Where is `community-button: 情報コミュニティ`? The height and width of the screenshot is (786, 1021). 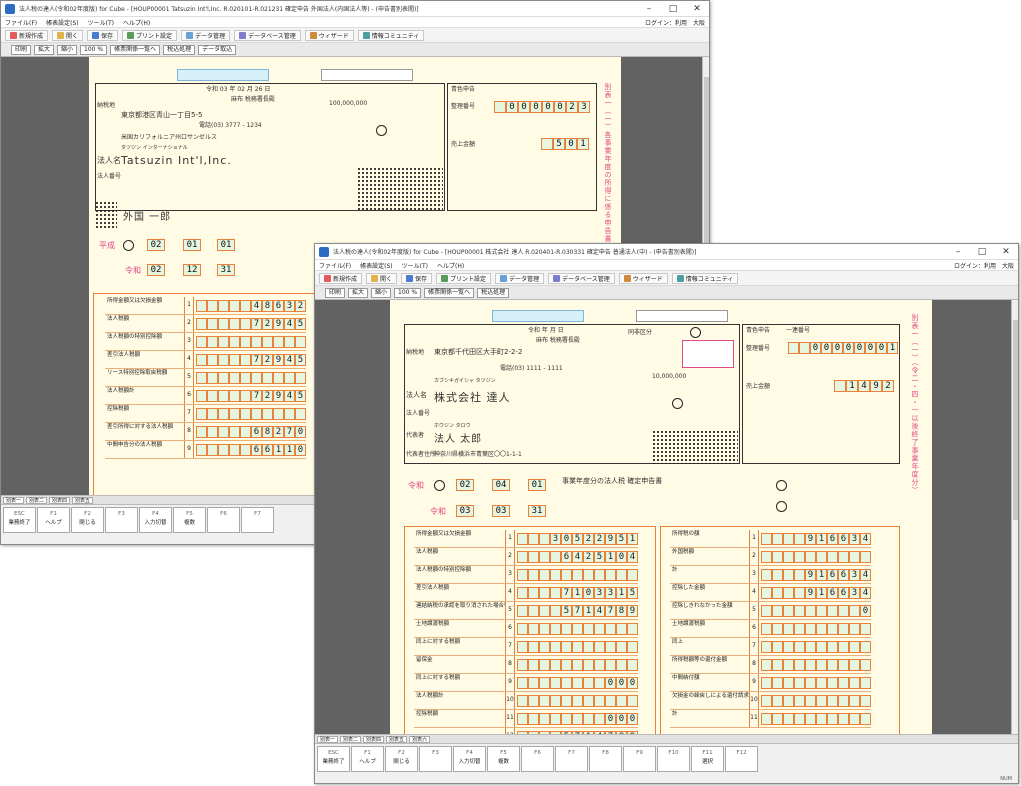 community-button: 情報コミュニティ is located at coordinates (391, 35).